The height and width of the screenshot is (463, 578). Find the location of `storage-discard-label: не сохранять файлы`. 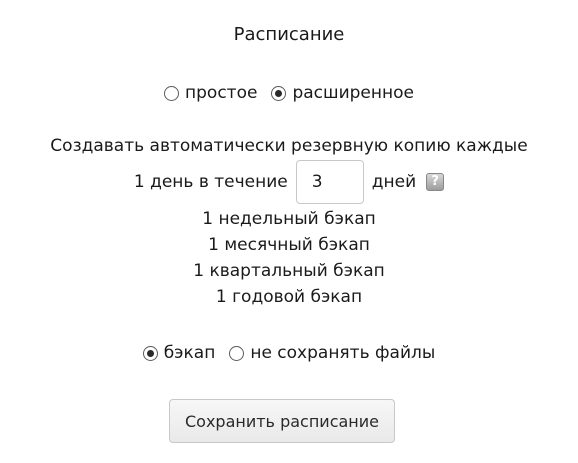

storage-discard-label: не сохранять файлы is located at coordinates (343, 353).